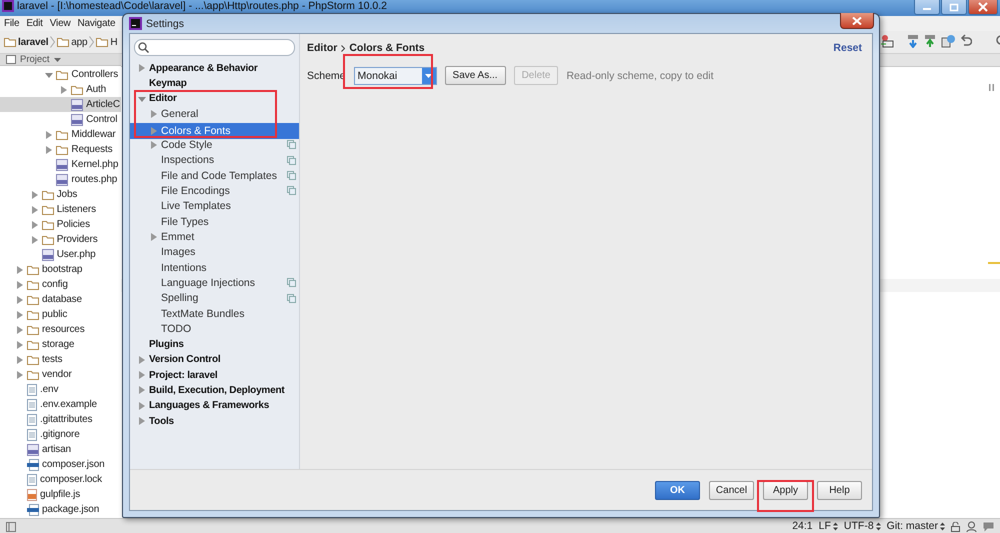 Image resolution: width=1000 pixels, height=533 pixels. I want to click on menu-item: File, so click(12, 23).